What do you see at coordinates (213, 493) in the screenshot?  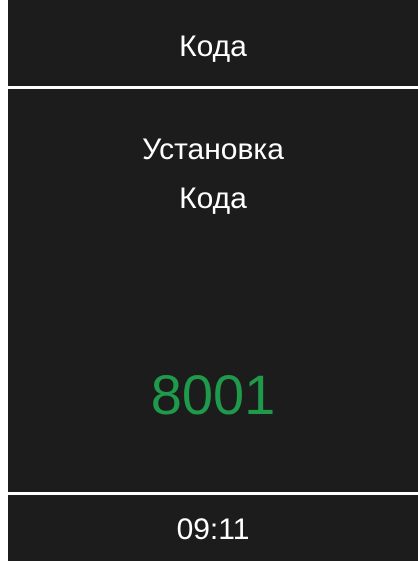 I see `footer-divider` at bounding box center [213, 493].